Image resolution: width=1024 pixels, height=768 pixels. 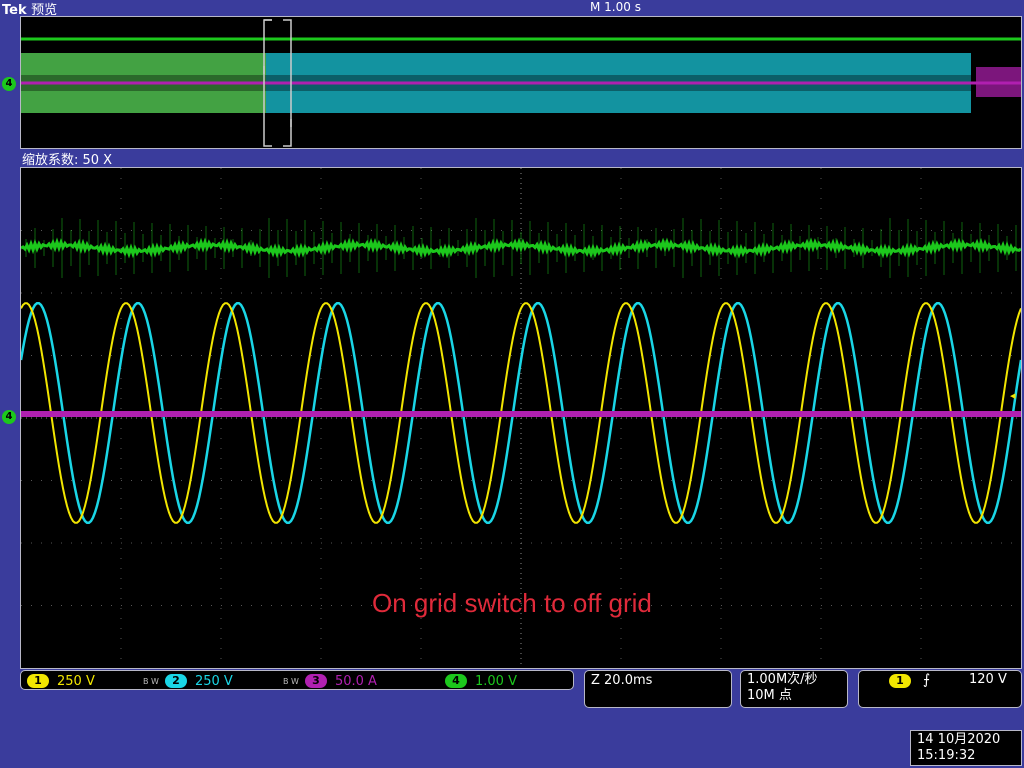 What do you see at coordinates (940, 689) in the screenshot?
I see `trigger-box: 1 ⨍ 120 V` at bounding box center [940, 689].